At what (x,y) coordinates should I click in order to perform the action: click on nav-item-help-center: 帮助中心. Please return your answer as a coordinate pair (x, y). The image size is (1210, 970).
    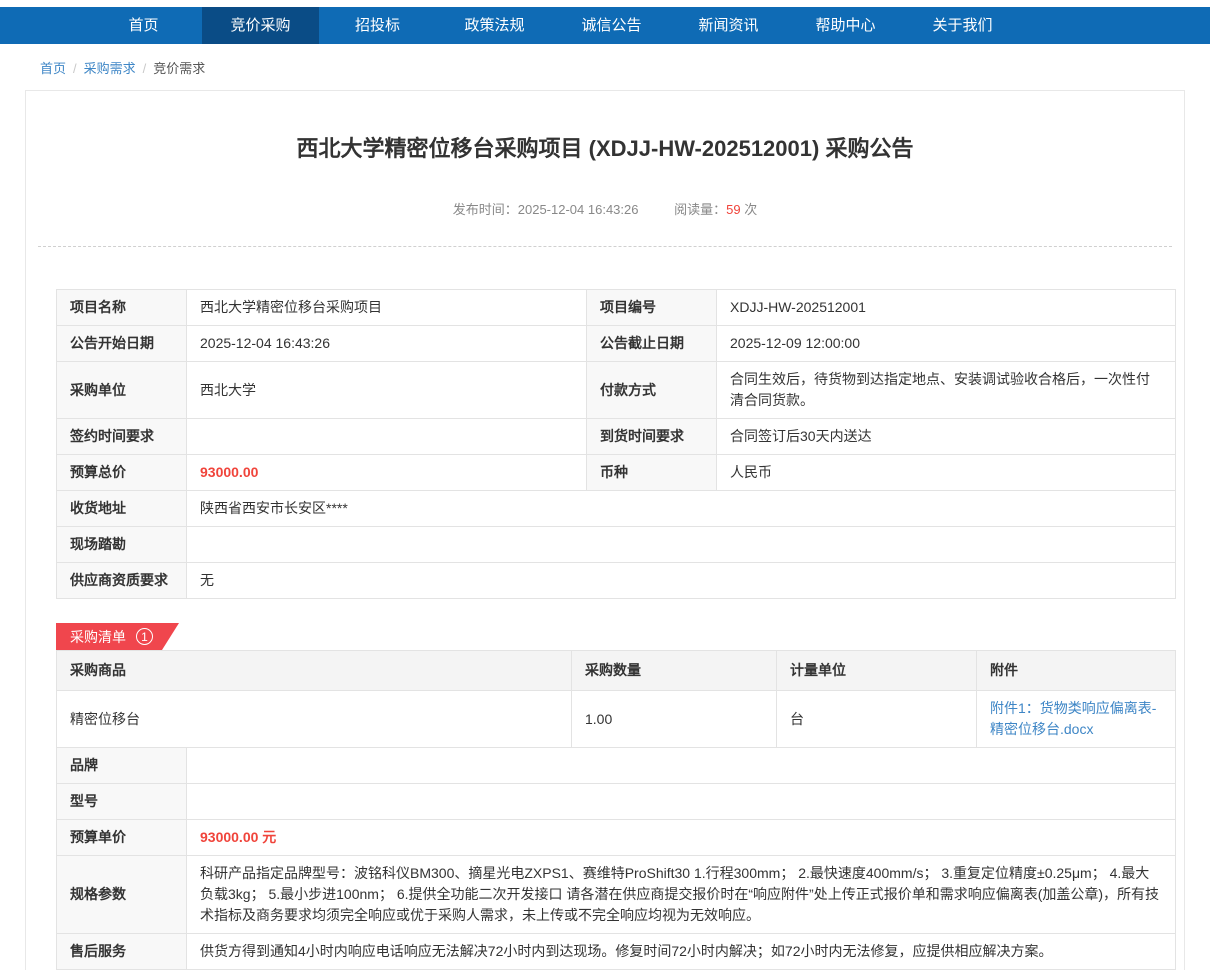
    Looking at the image, I should click on (845, 25).